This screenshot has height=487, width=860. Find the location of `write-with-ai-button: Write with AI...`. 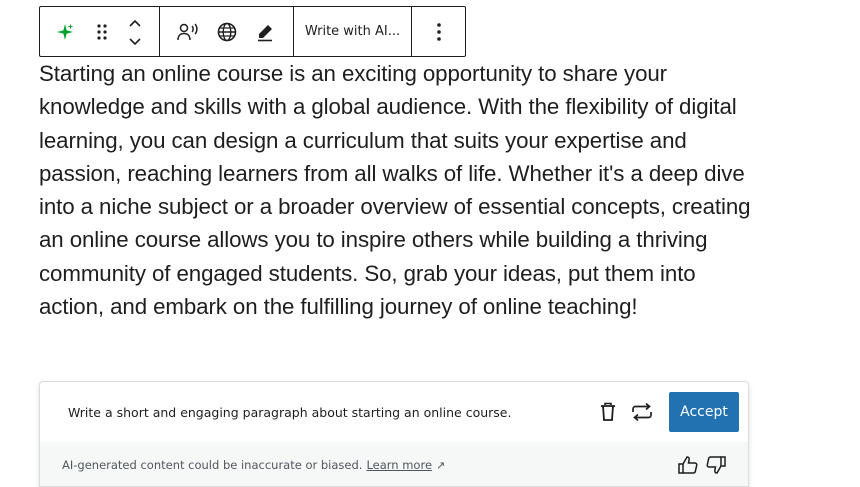

write-with-ai-button: Write with AI... is located at coordinates (352, 31).